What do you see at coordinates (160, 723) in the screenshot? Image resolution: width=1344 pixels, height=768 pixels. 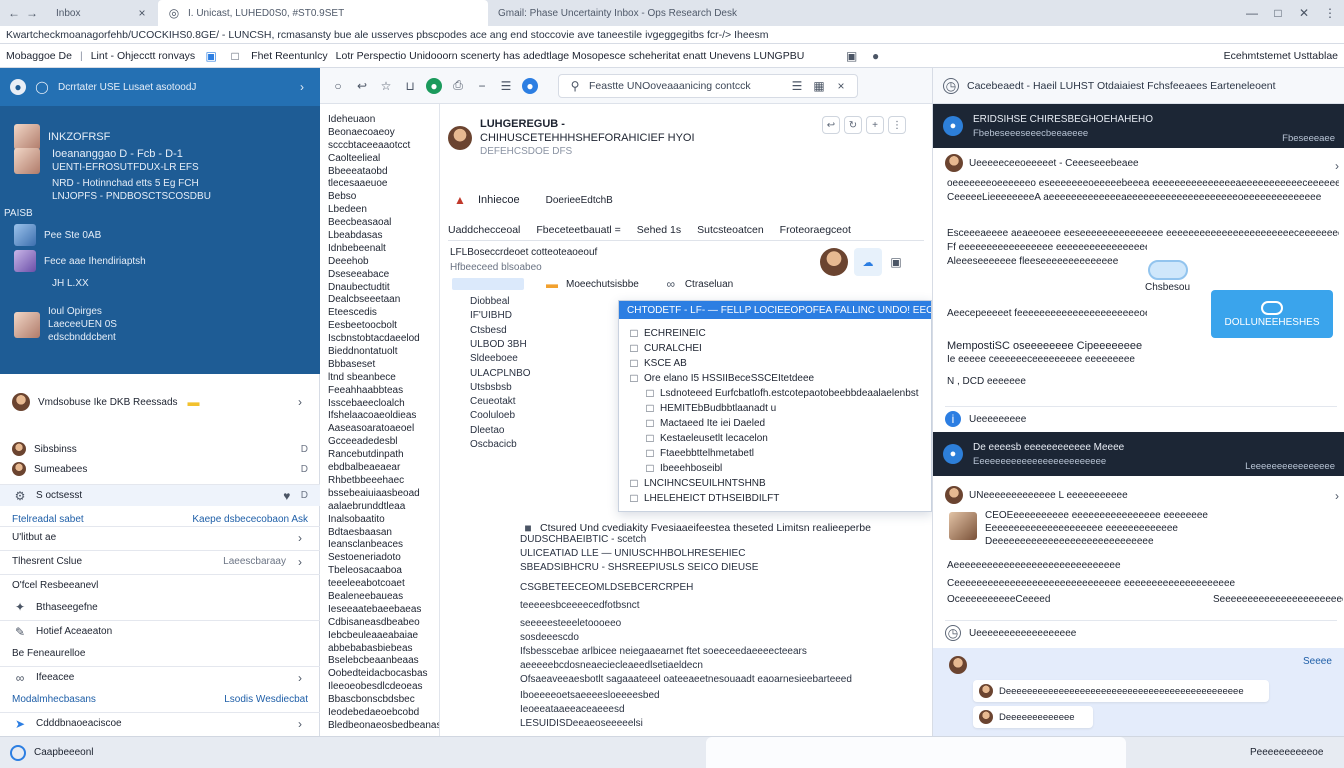 I see `list-item: ➤ Cdddbnaoeaciscoe ›` at bounding box center [160, 723].